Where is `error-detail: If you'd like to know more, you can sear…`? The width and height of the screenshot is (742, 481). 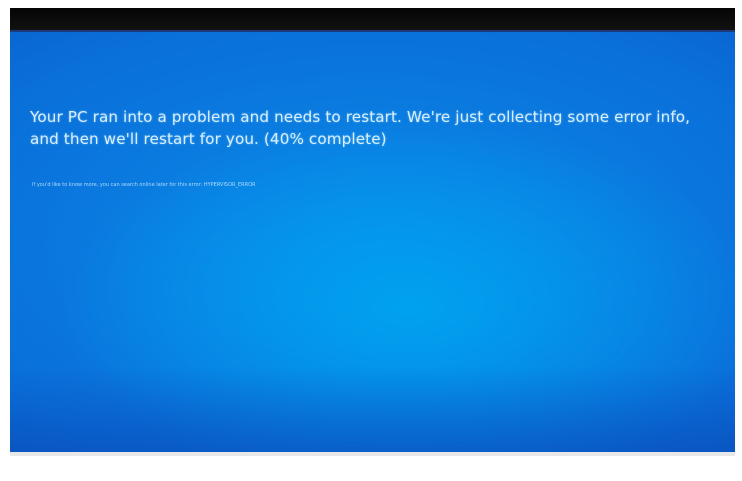
error-detail: If you'd like to know more, you can sear… is located at coordinates (144, 185).